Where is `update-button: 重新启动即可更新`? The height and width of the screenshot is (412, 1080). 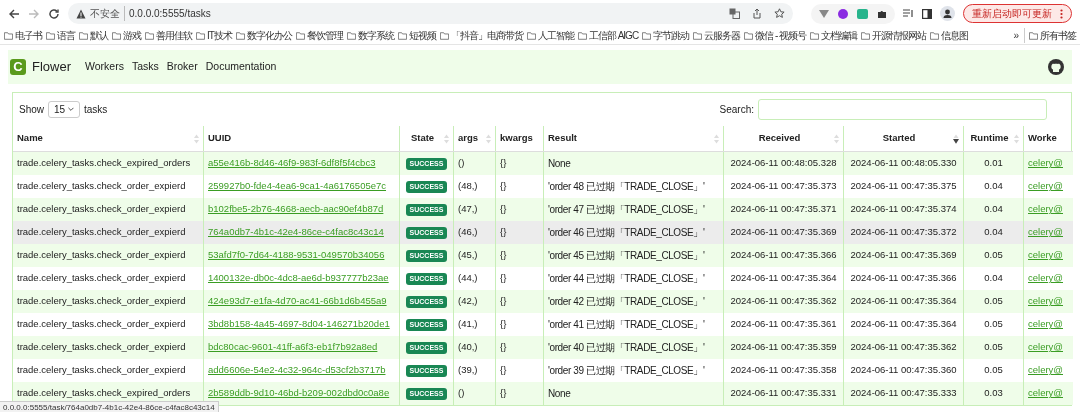
update-button: 重新启动即可更新 is located at coordinates (1017, 13).